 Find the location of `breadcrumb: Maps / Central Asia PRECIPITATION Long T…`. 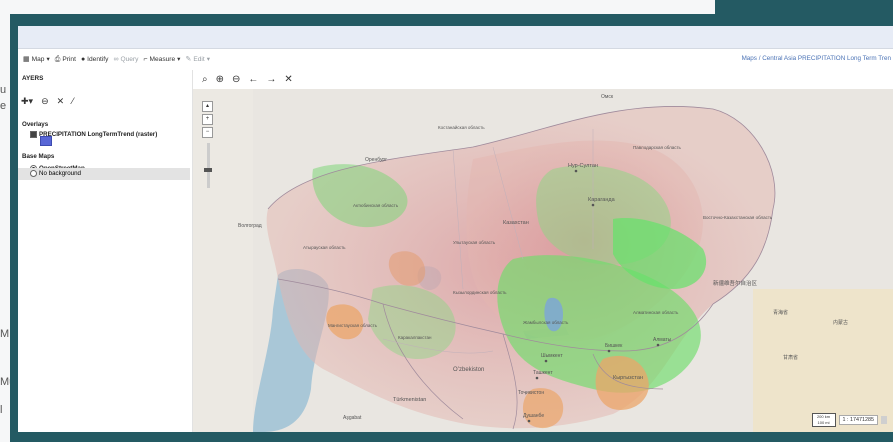

breadcrumb: Maps / Central Asia PRECIPITATION Long T… is located at coordinates (816, 58).